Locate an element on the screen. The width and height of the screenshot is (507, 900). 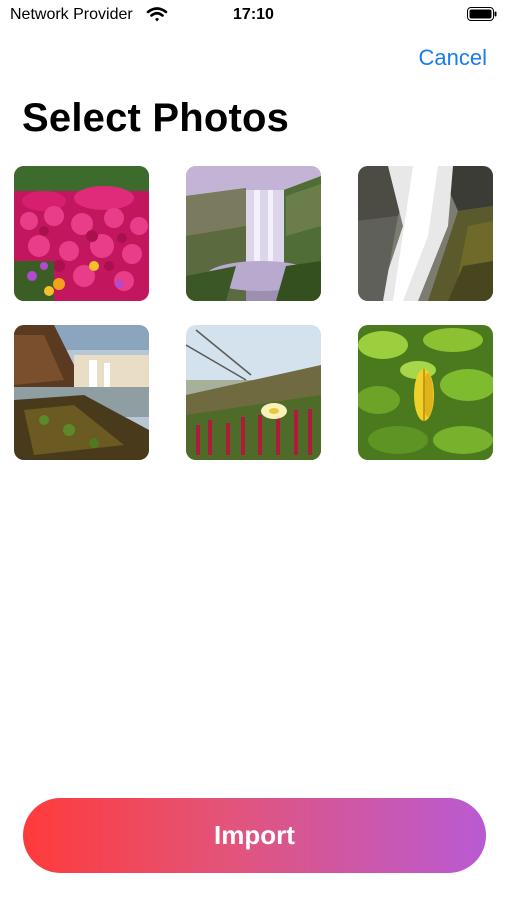
photo-flowers-icon is located at coordinates (81, 233).